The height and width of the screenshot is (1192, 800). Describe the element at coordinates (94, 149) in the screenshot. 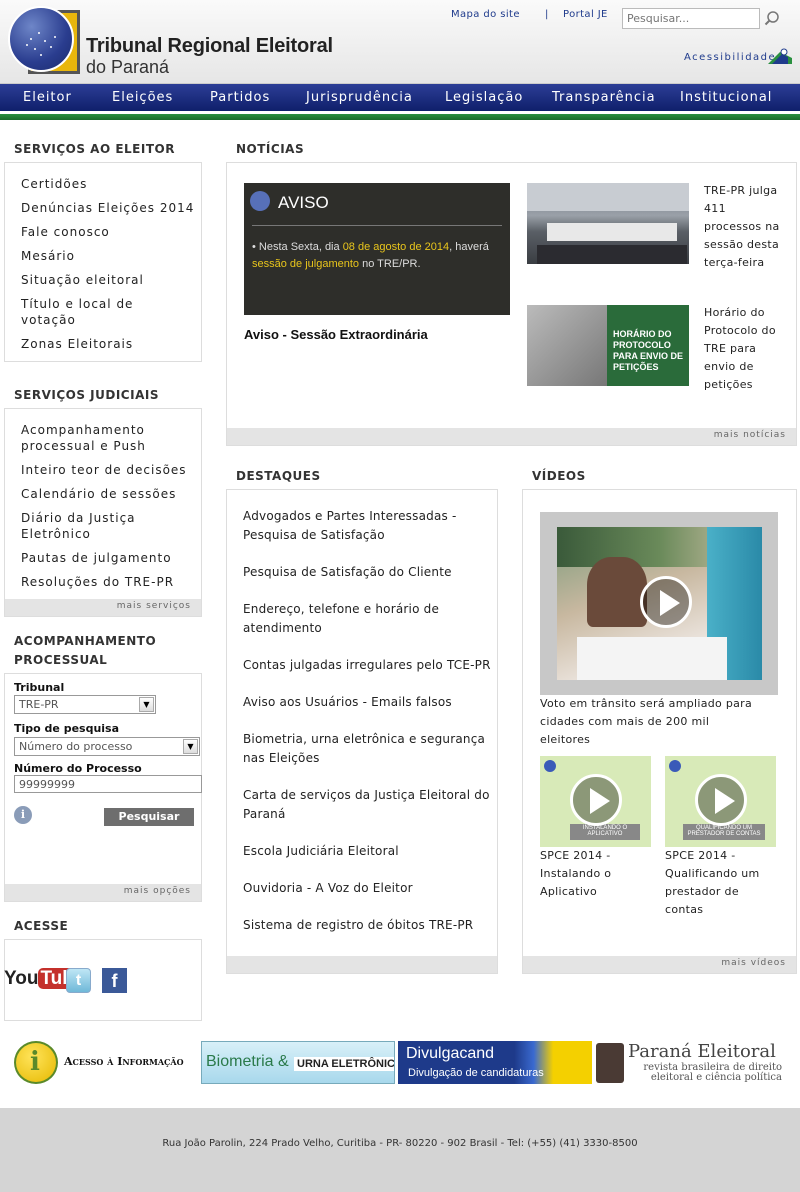

I see `servicos-eleitor-title: SERVIÇOS AO ELEITOR` at that location.